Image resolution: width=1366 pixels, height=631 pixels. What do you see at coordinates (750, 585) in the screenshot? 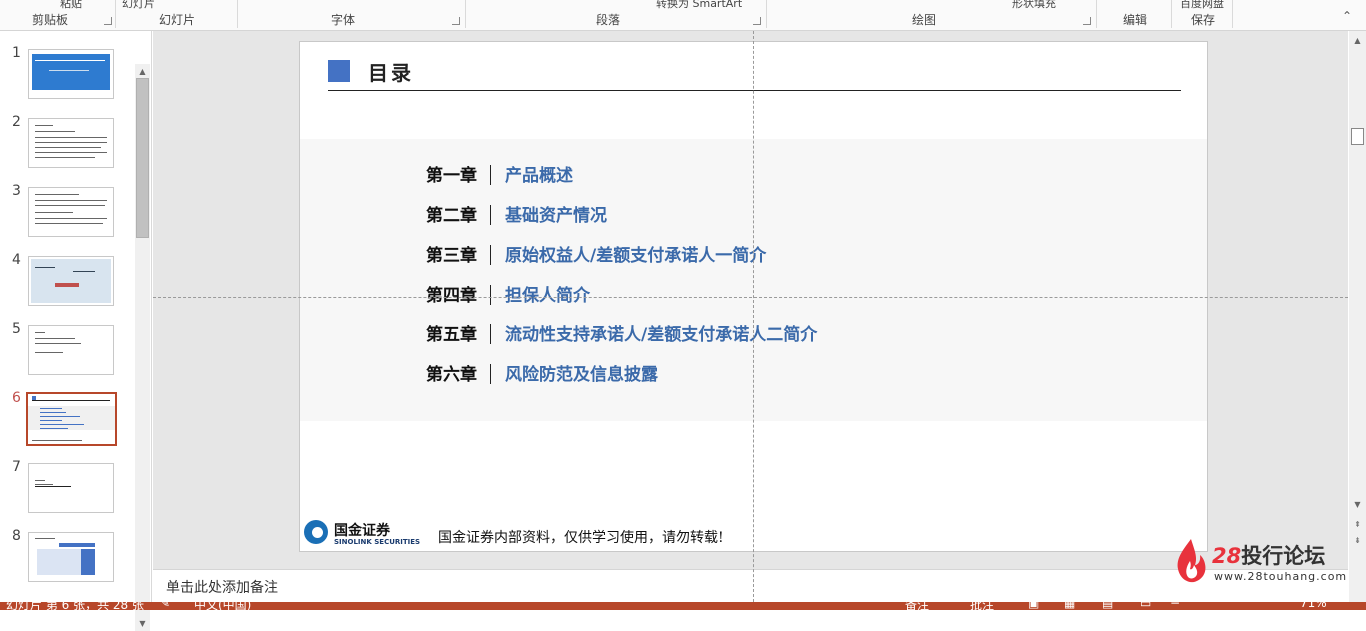
I see `notes-pane: 单击此处添加备注` at bounding box center [750, 585].